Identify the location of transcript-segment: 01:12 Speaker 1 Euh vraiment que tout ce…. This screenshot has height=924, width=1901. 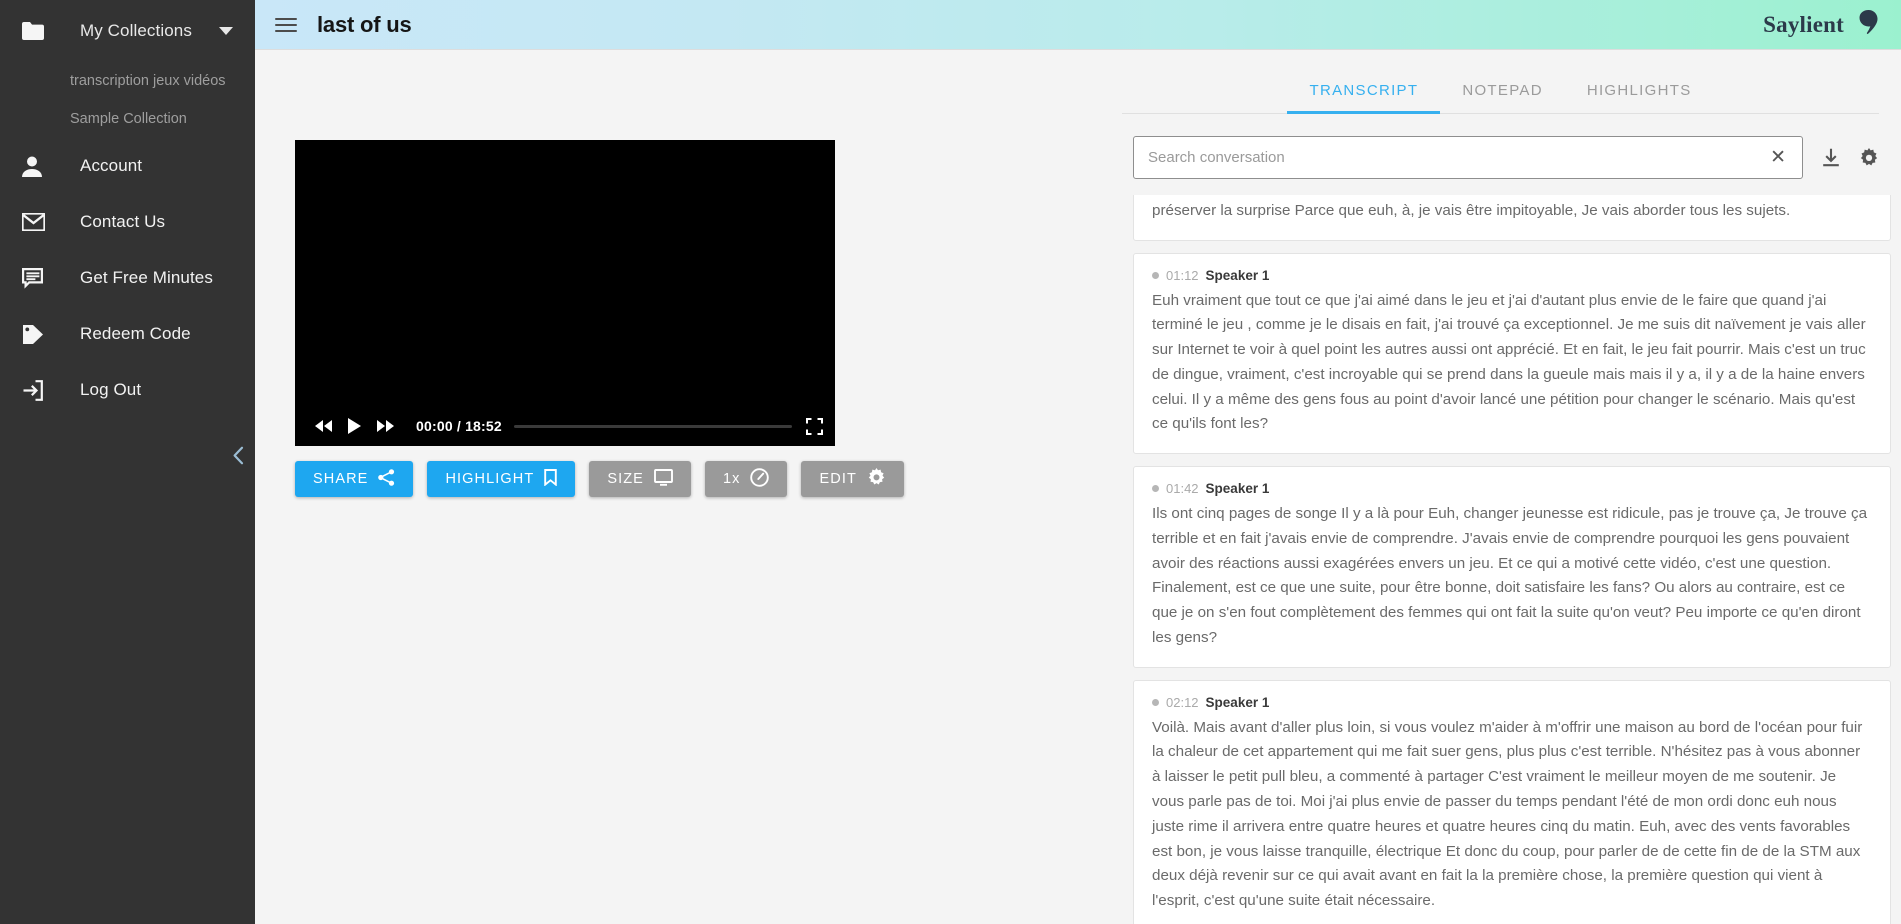
(1512, 353).